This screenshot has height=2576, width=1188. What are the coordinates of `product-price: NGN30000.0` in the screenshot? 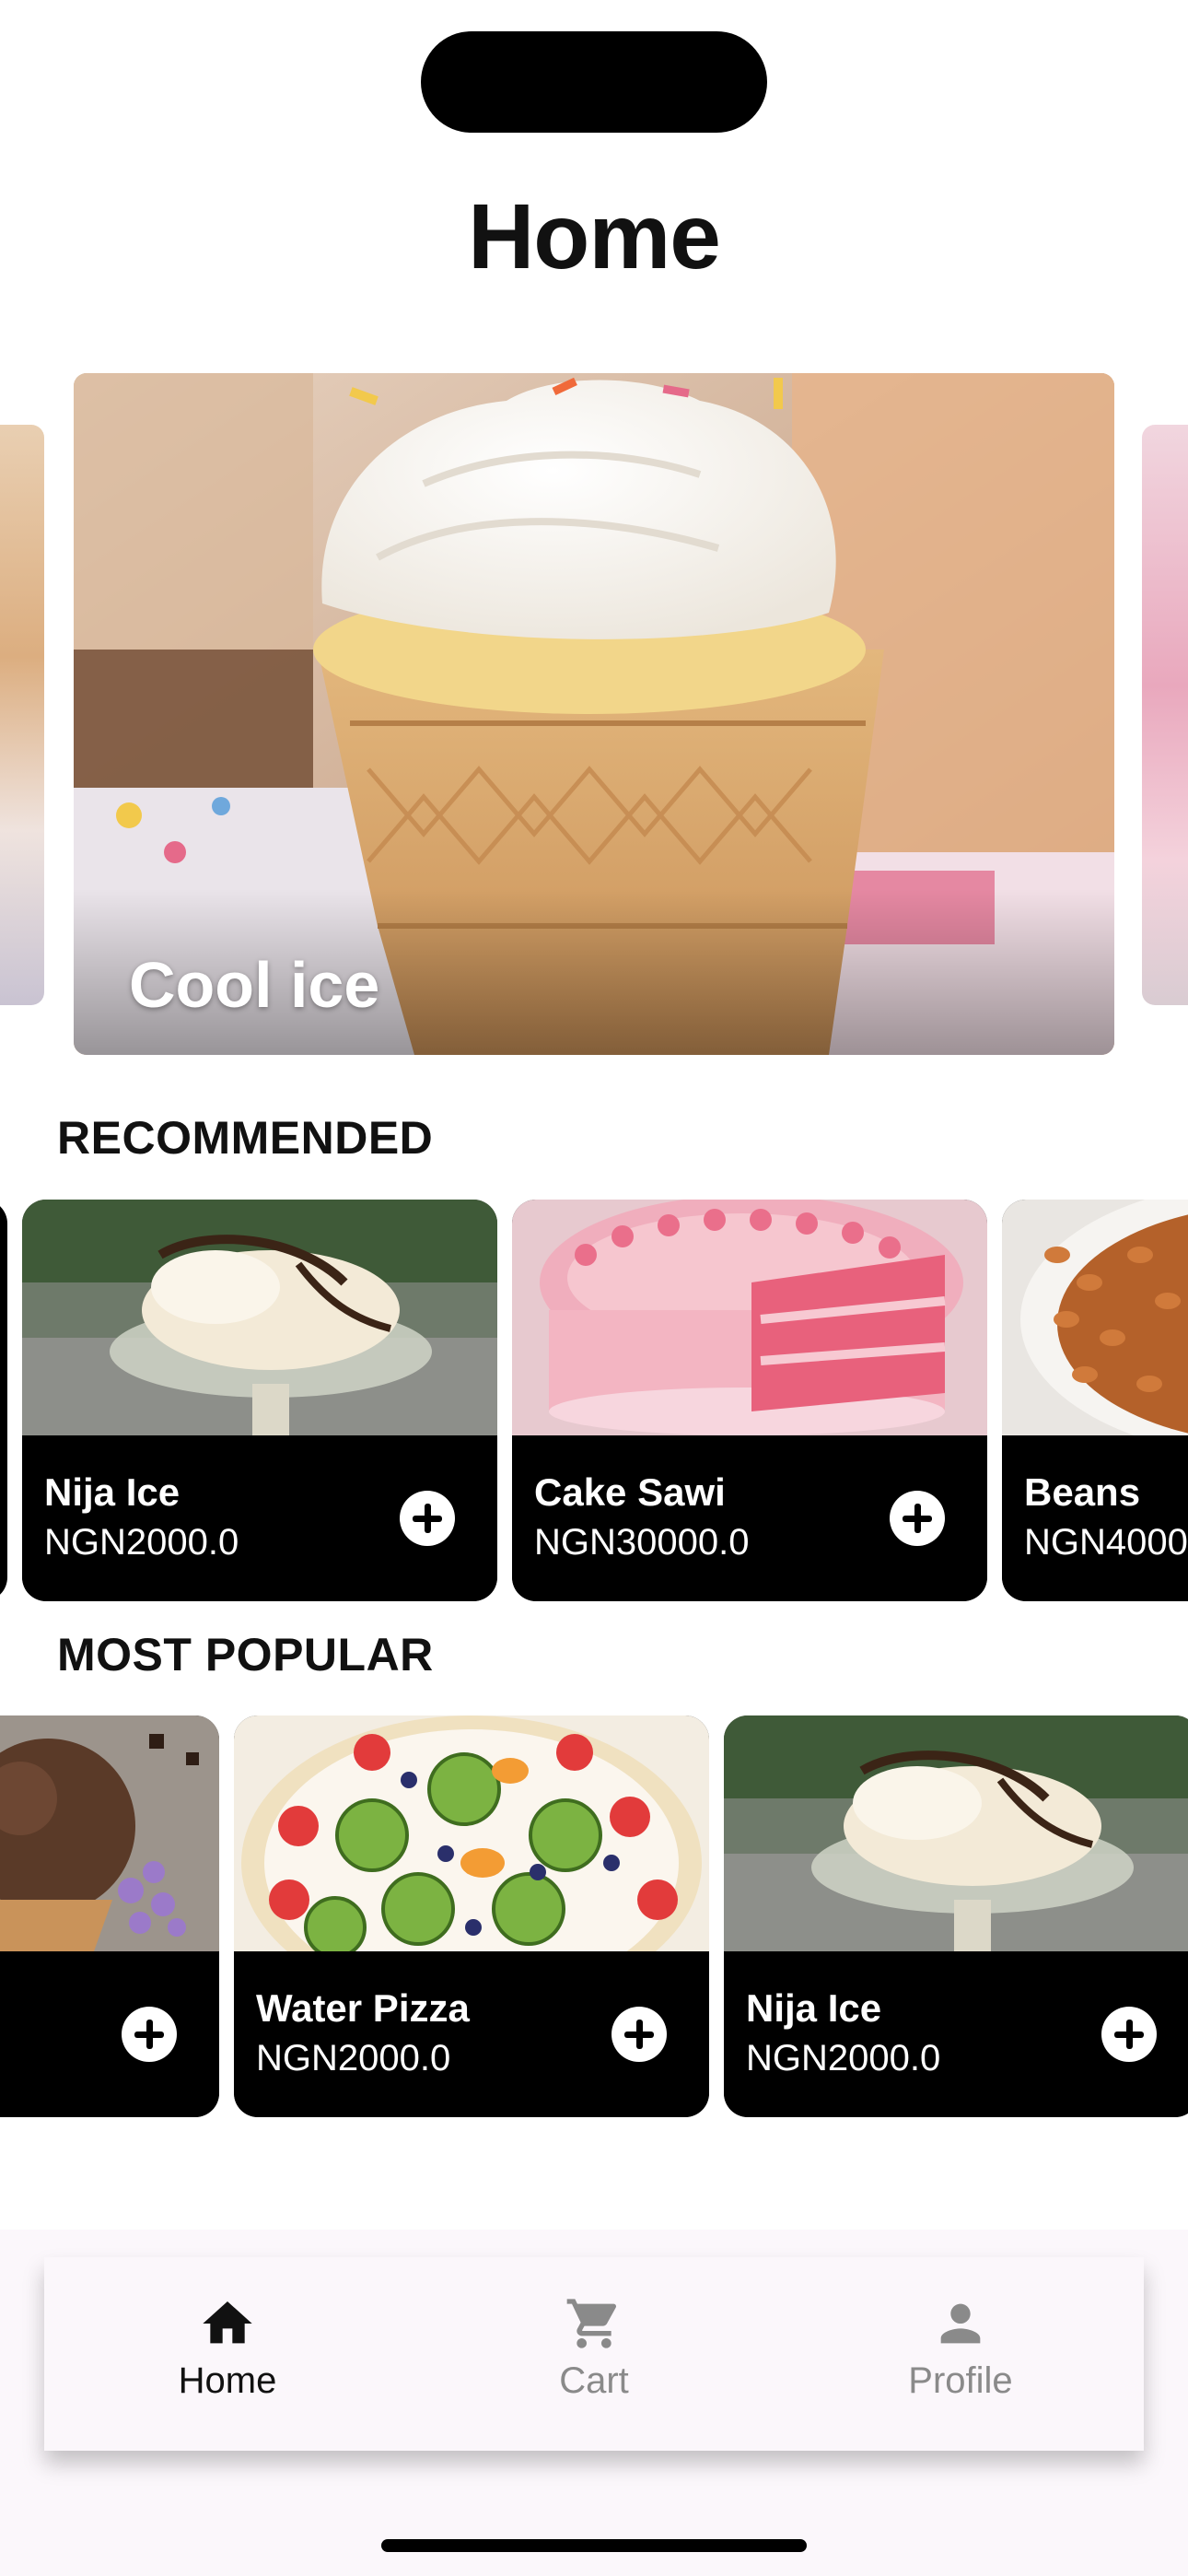 It's located at (642, 1542).